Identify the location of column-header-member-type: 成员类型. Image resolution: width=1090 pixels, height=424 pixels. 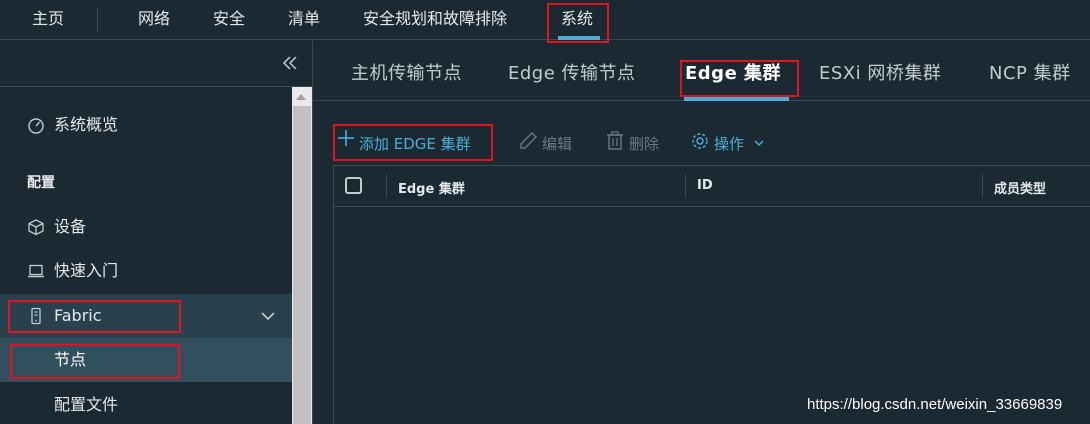
(1020, 187).